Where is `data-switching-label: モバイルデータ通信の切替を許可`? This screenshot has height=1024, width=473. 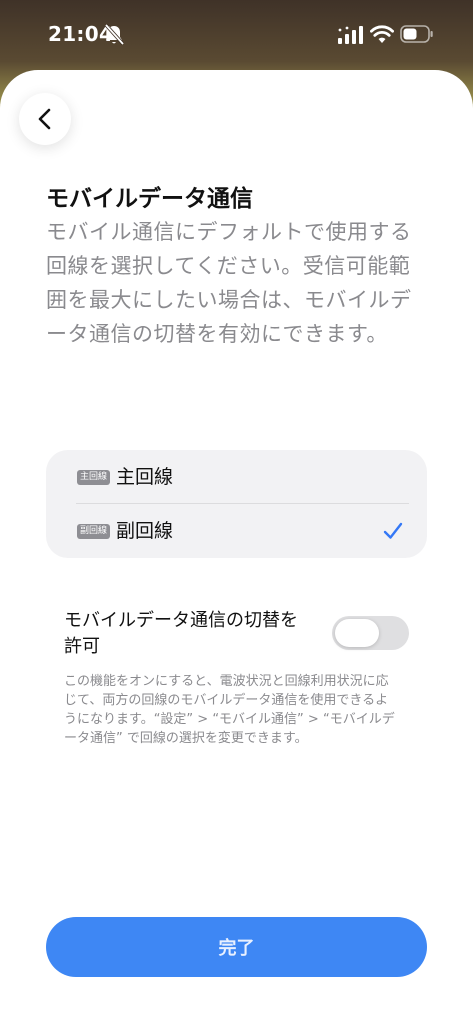
data-switching-label: モバイルデータ通信の切替を許可 is located at coordinates (181, 633).